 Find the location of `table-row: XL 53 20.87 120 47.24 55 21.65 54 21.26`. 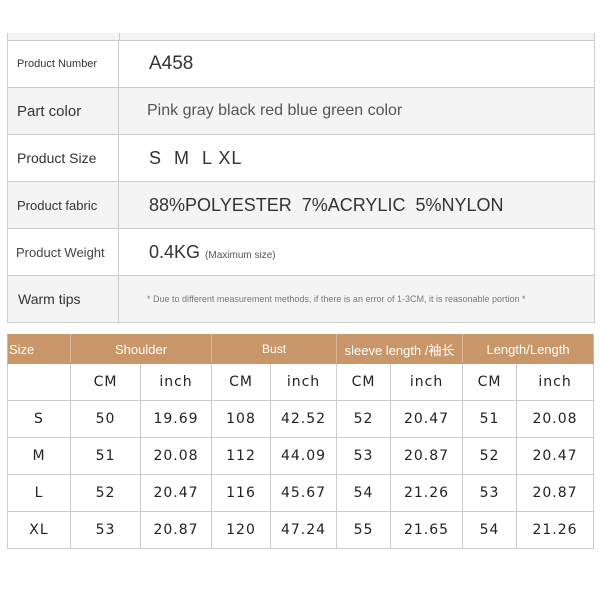

table-row: XL 53 20.87 120 47.24 55 21.65 54 21.26 is located at coordinates (301, 530).